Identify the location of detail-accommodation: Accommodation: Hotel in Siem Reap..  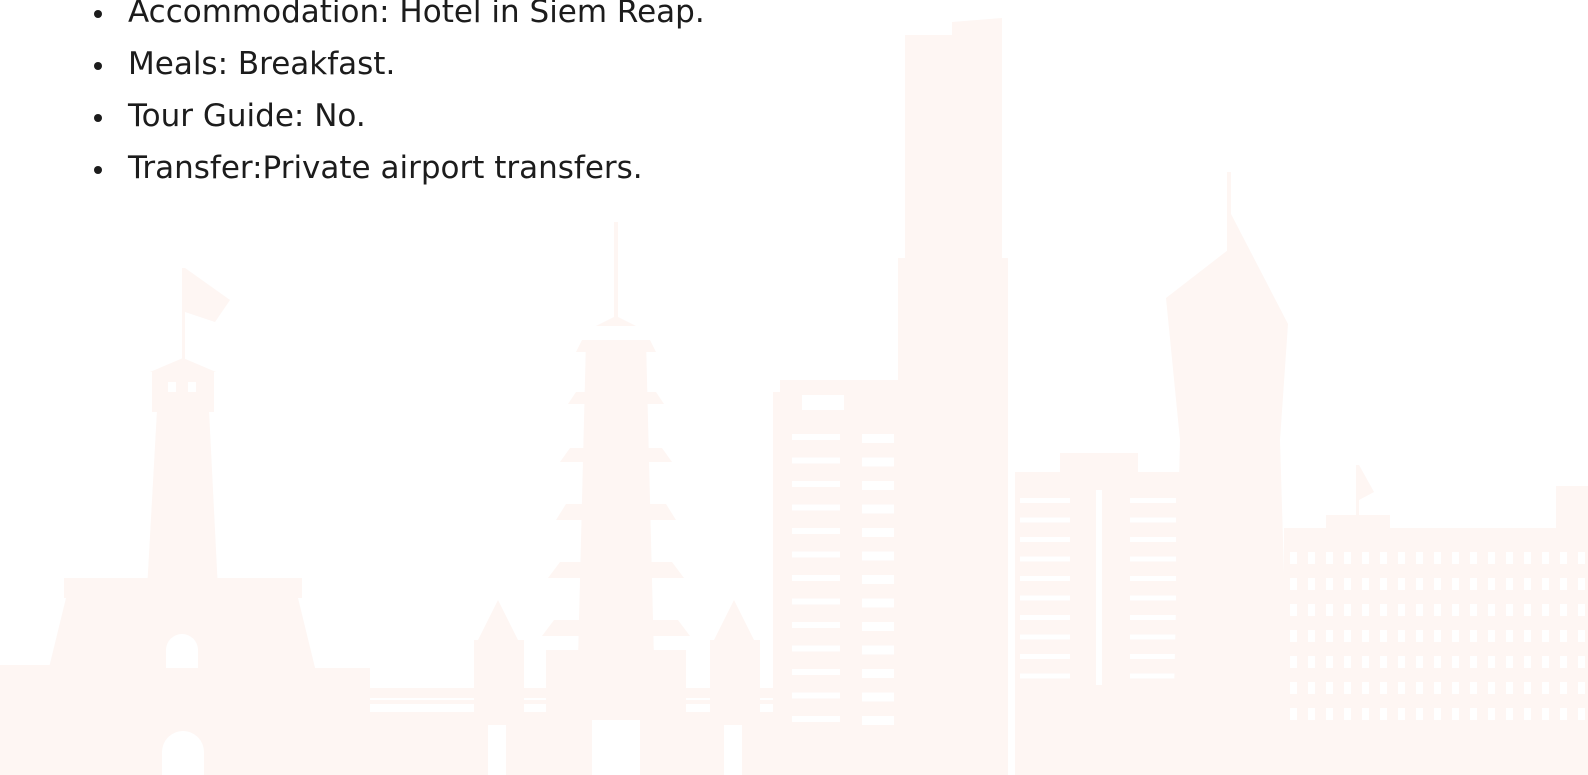
(352, 19).